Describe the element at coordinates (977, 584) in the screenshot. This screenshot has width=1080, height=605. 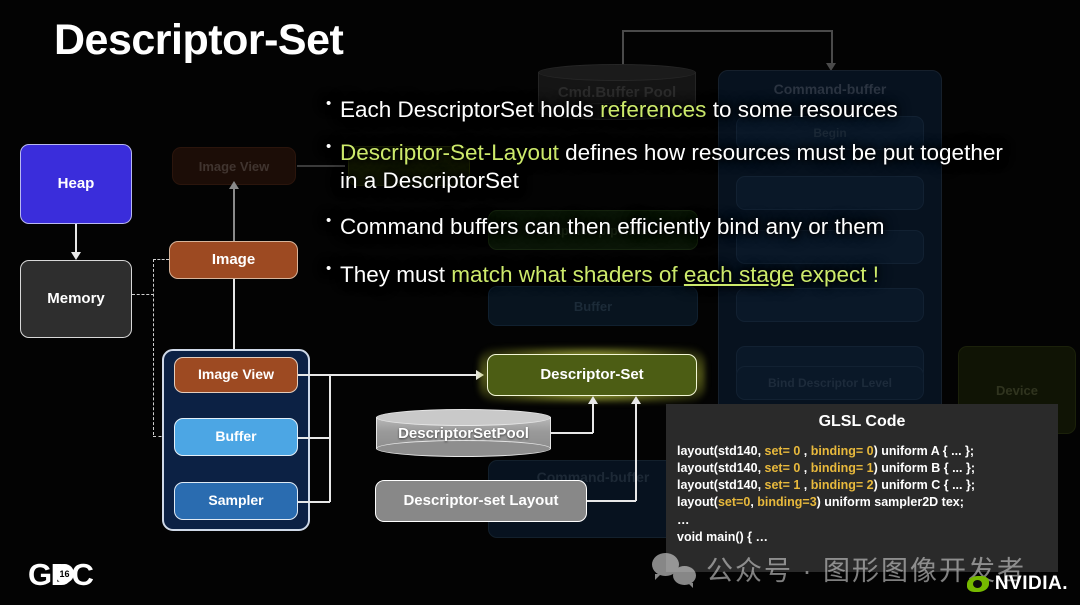
I see `nvidia-eye-icon` at that location.